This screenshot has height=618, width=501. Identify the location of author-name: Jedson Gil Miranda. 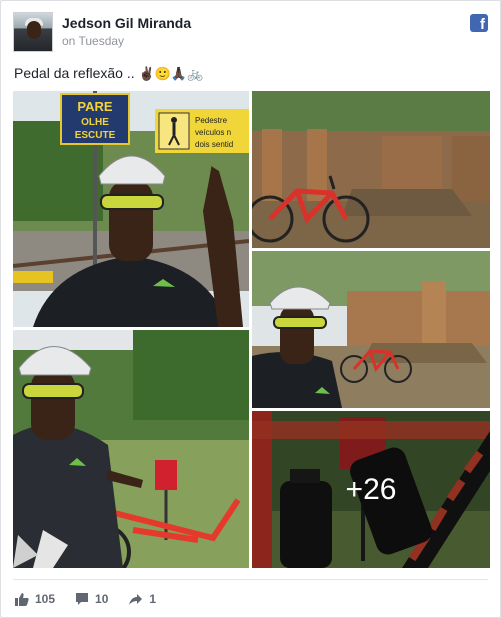
(126, 23).